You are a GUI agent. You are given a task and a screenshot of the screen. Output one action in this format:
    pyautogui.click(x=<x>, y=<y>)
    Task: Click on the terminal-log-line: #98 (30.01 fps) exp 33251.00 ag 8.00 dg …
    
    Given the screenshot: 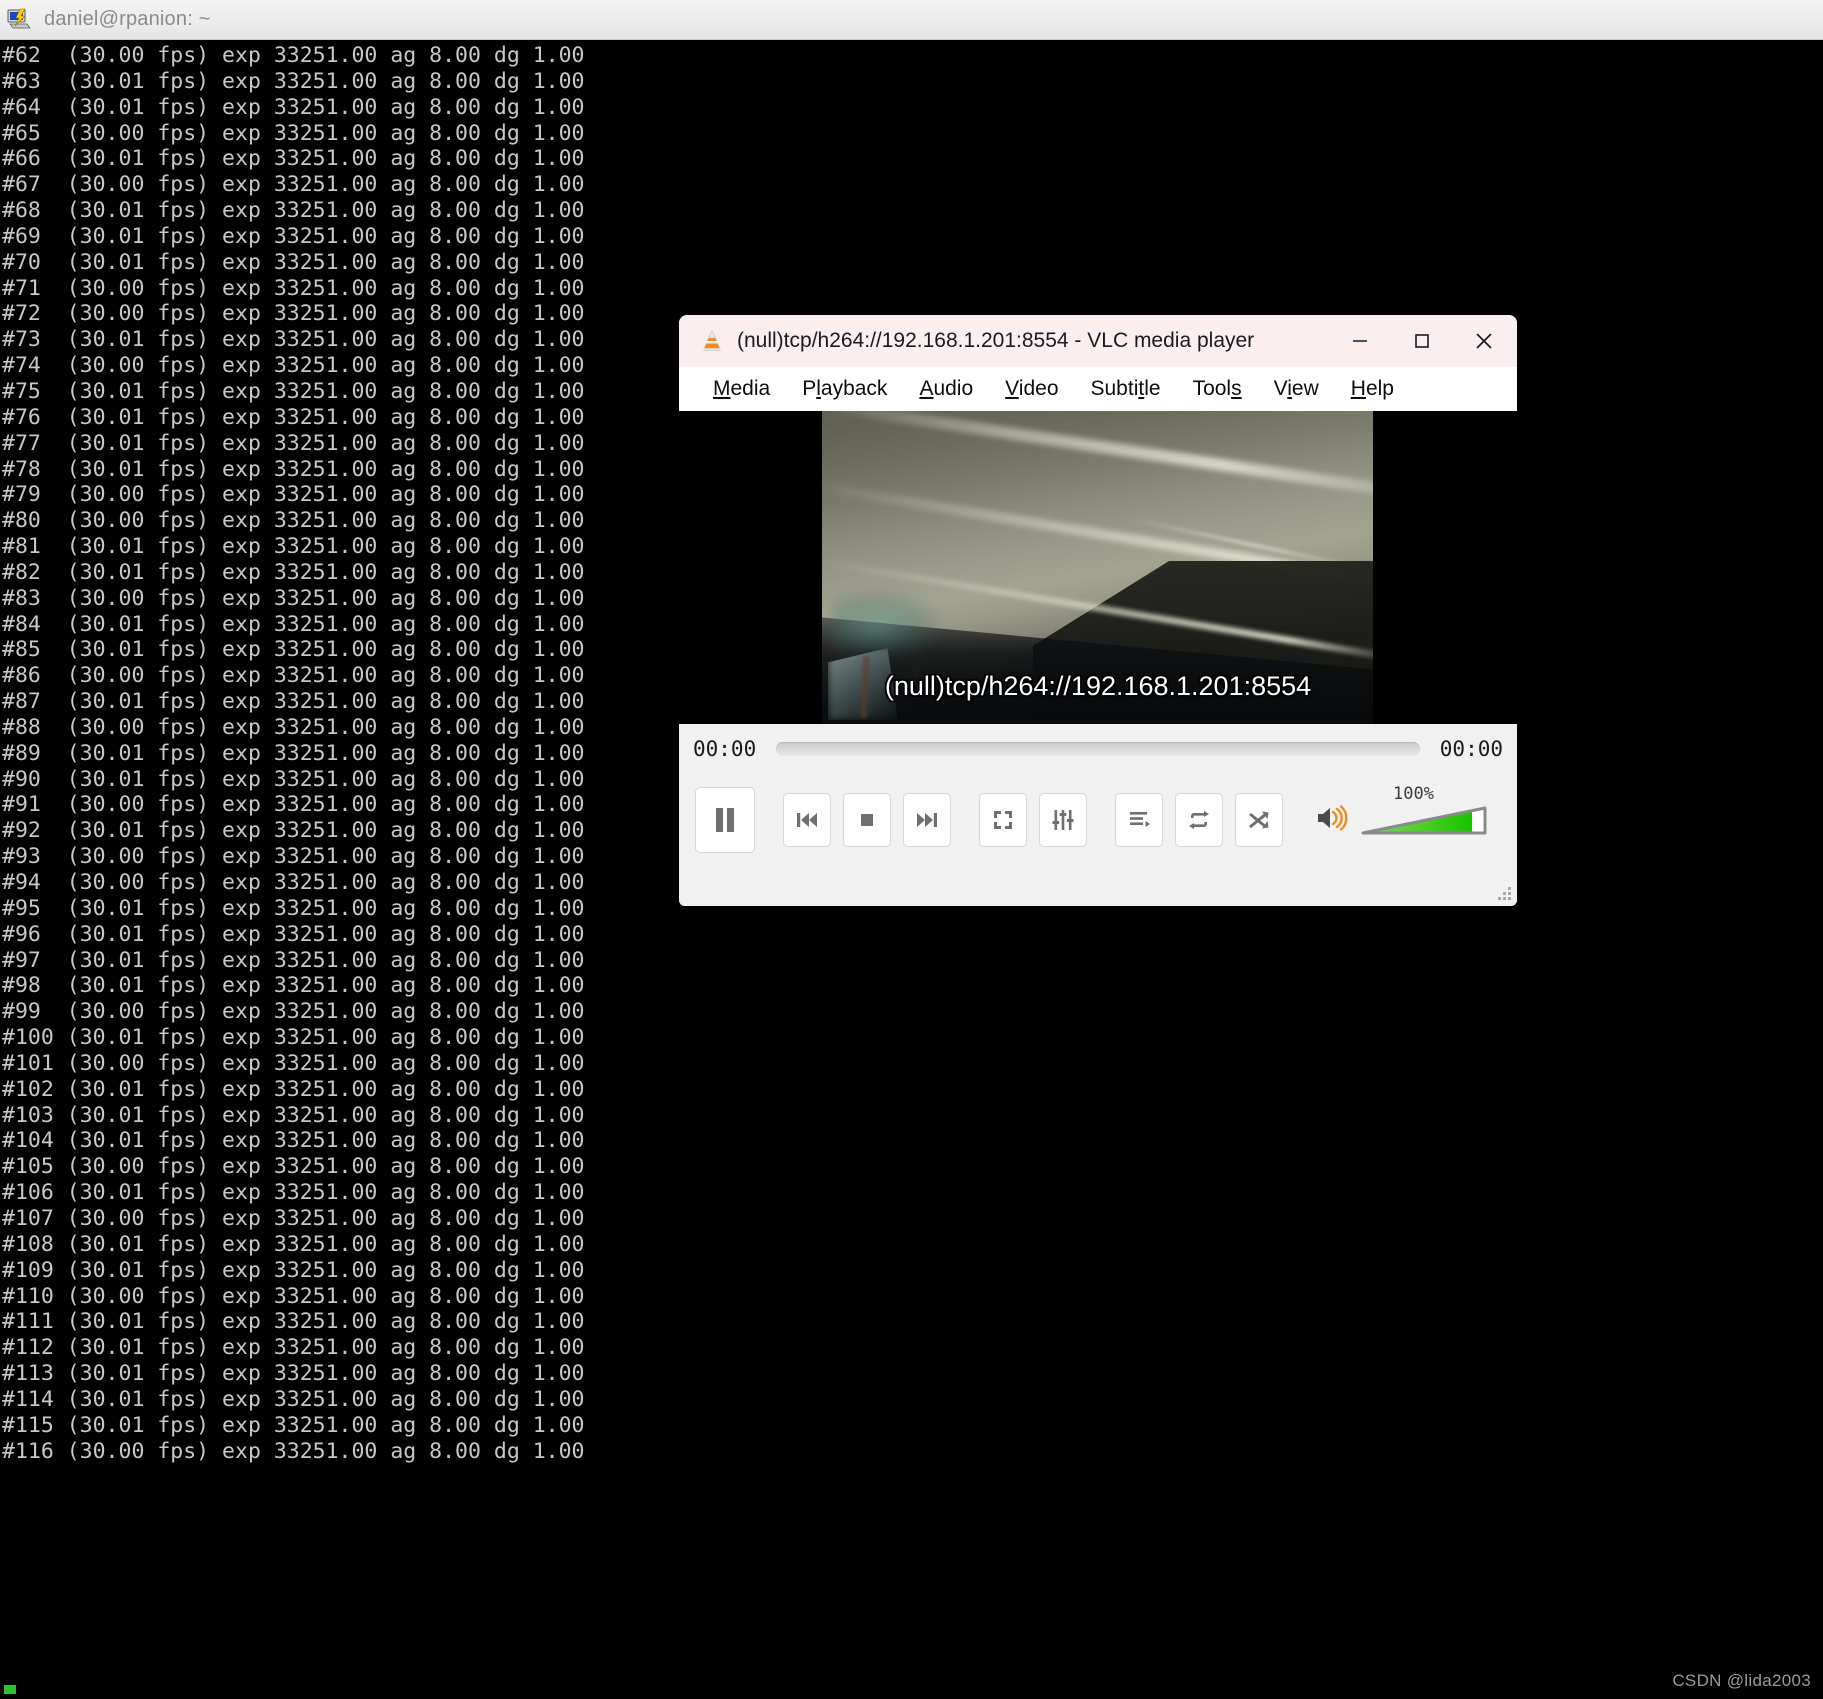 What is the action you would take?
    pyautogui.click(x=293, y=986)
    